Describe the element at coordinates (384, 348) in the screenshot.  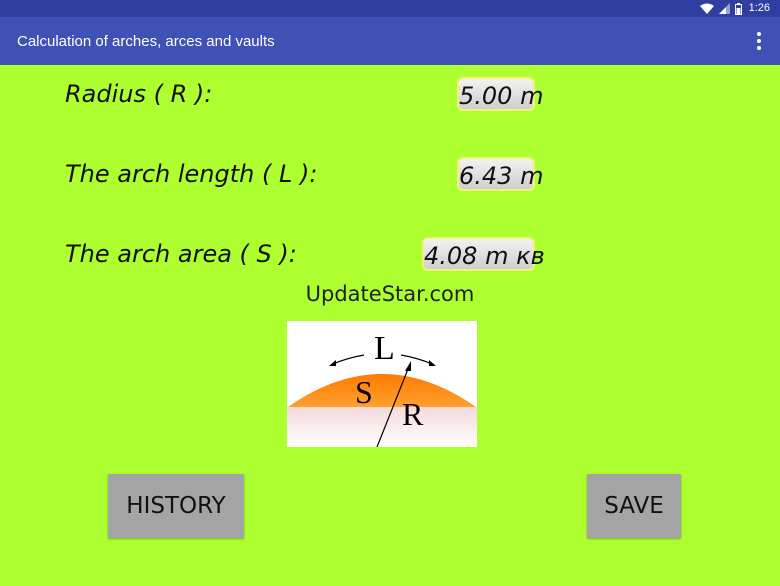
I see `label-l: L` at that location.